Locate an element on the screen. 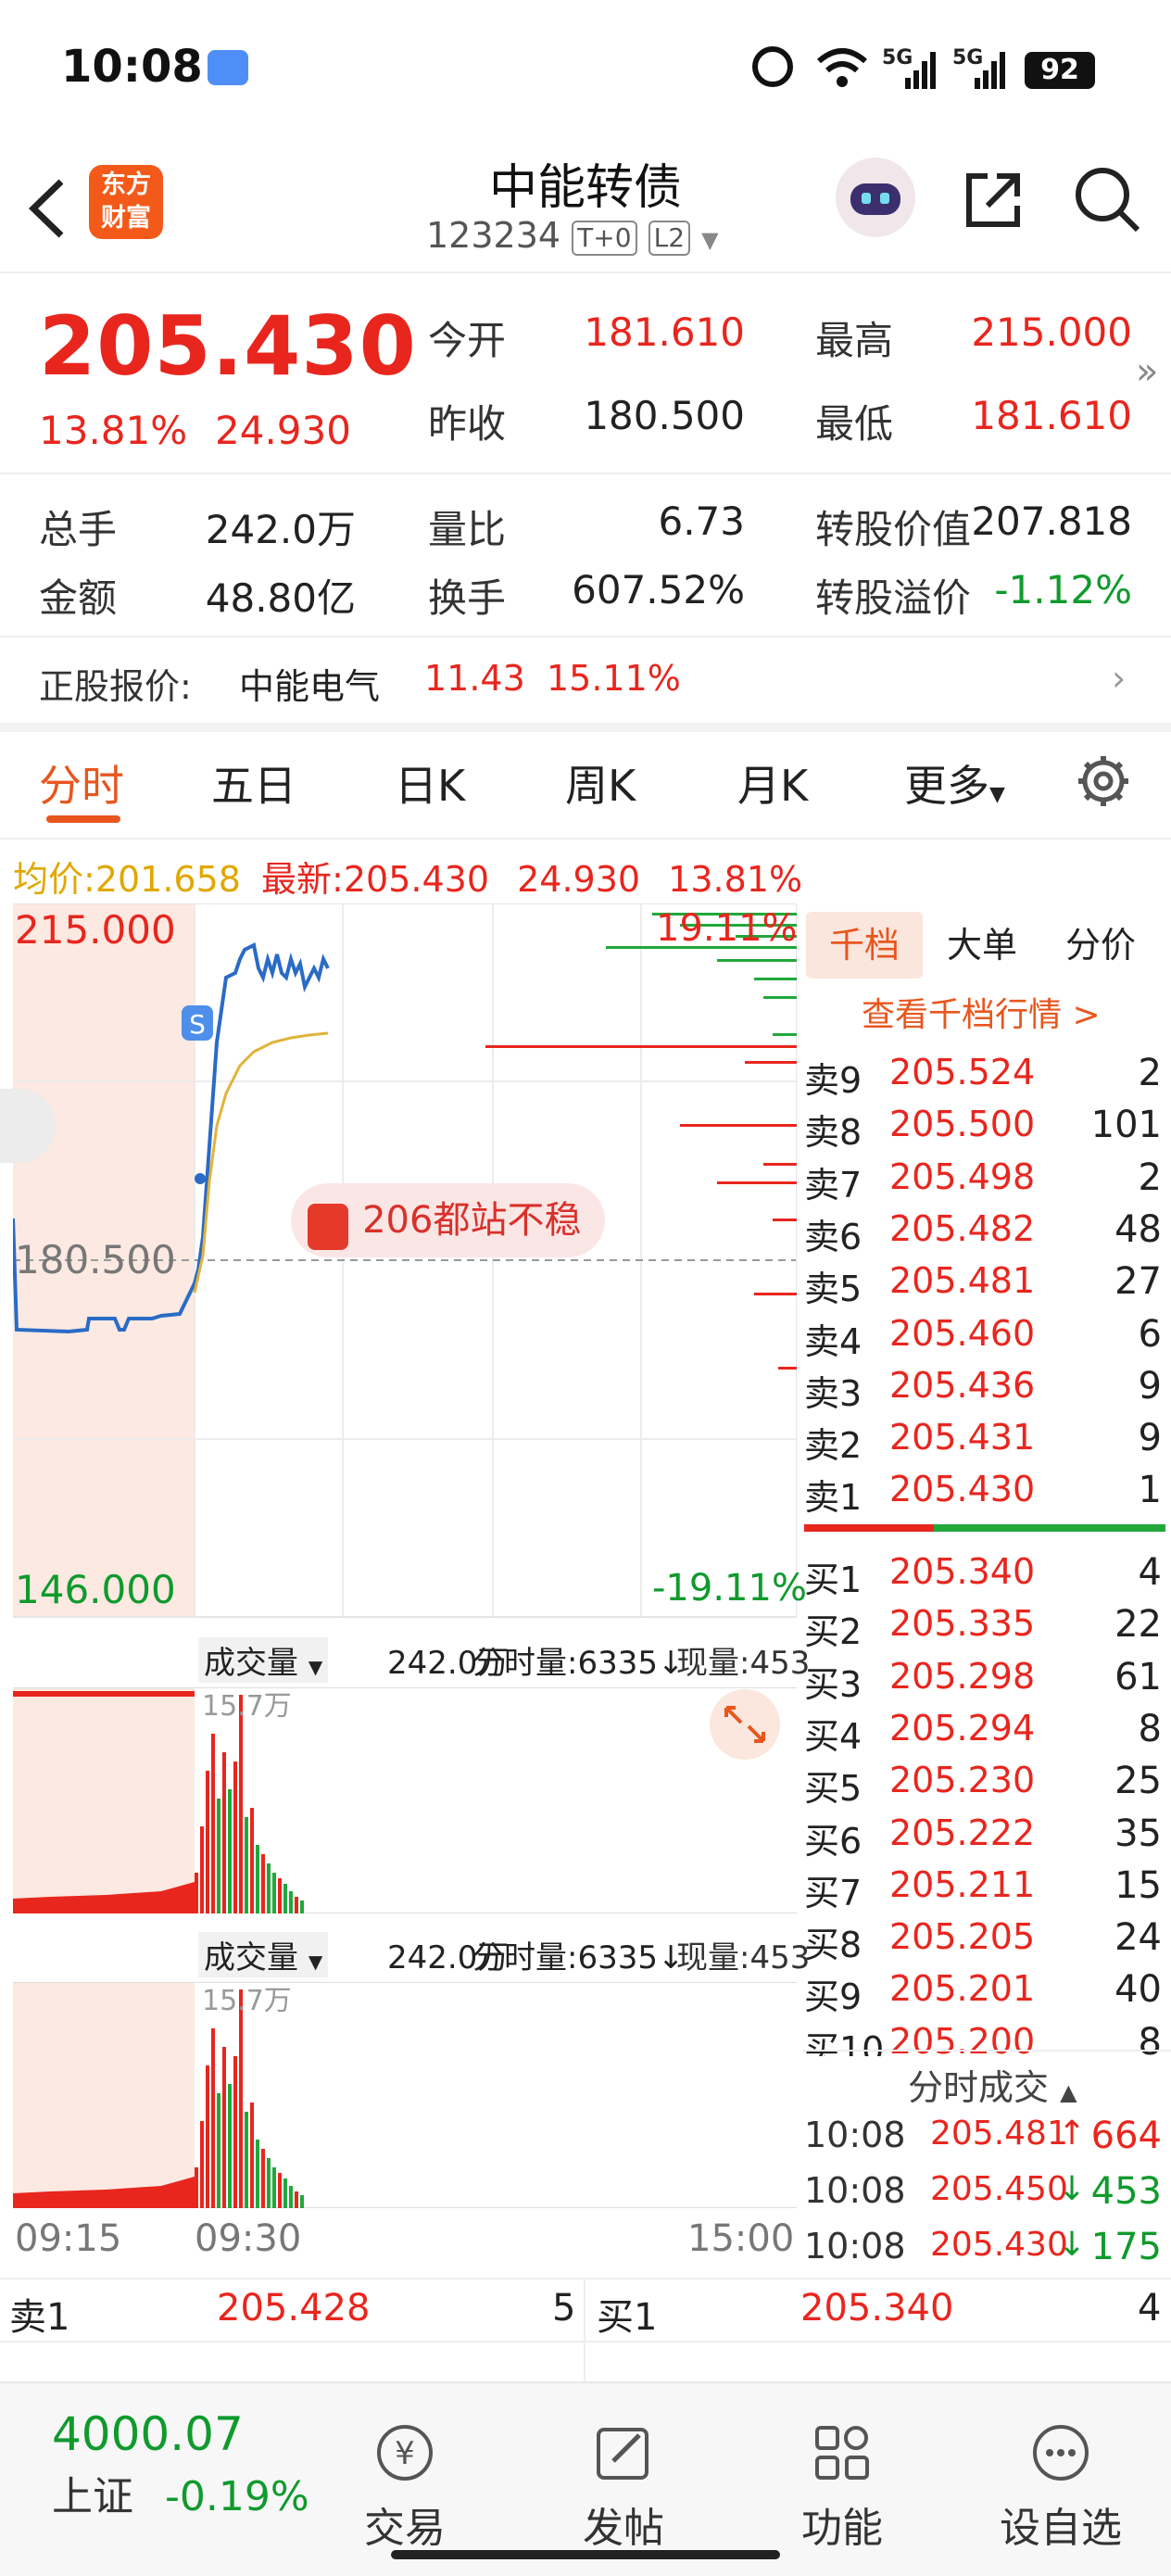 The height and width of the screenshot is (2576, 1171). view-depth-link: 查看千档行情 > is located at coordinates (982, 1012).